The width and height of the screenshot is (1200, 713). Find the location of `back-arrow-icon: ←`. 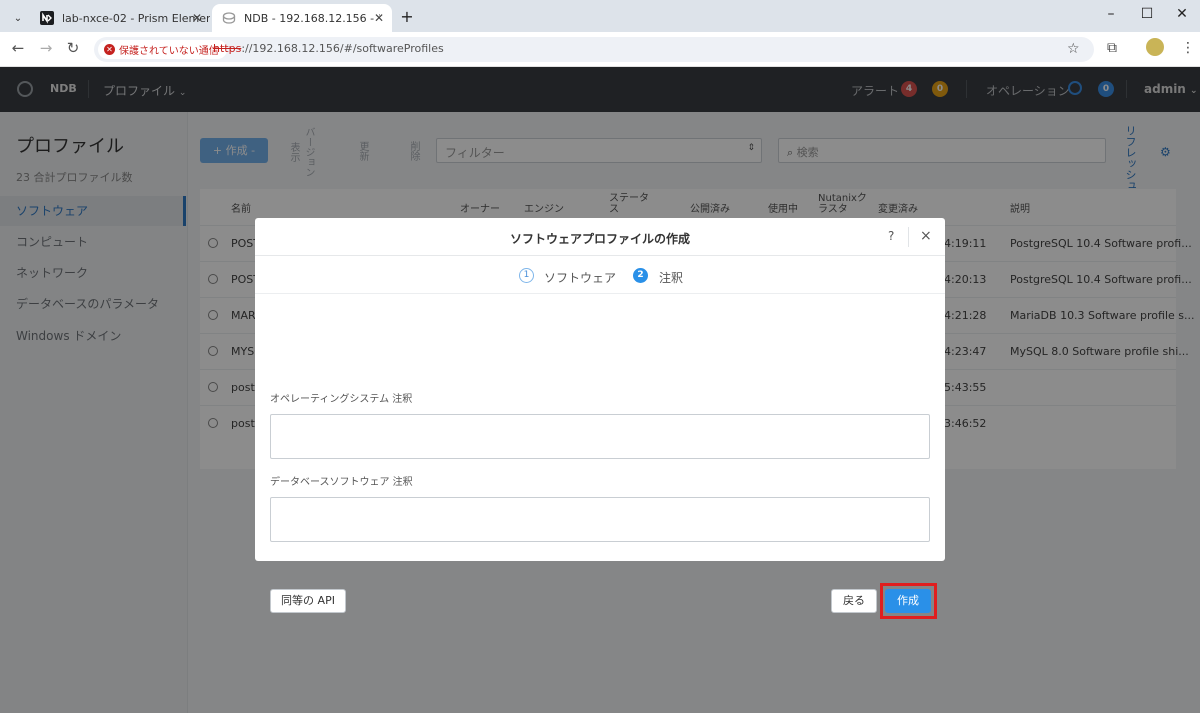

back-arrow-icon: ← is located at coordinates (18, 48).